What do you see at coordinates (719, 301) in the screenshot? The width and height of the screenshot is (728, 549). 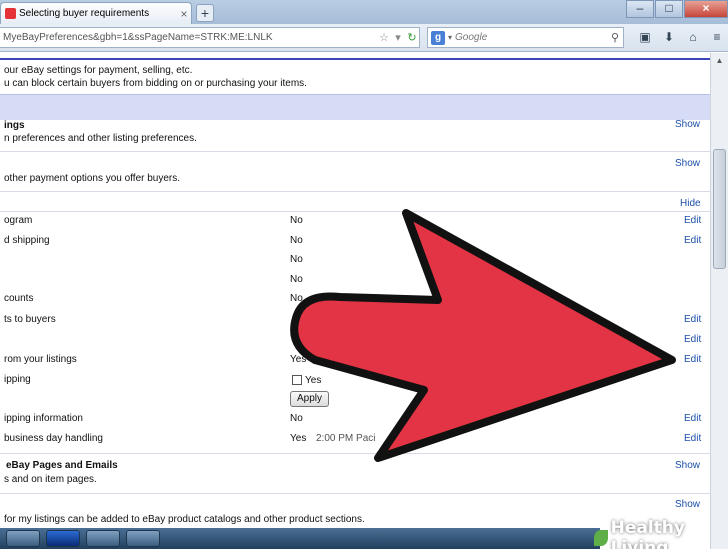 I see `vertical-scrollbar: ▲` at bounding box center [719, 301].